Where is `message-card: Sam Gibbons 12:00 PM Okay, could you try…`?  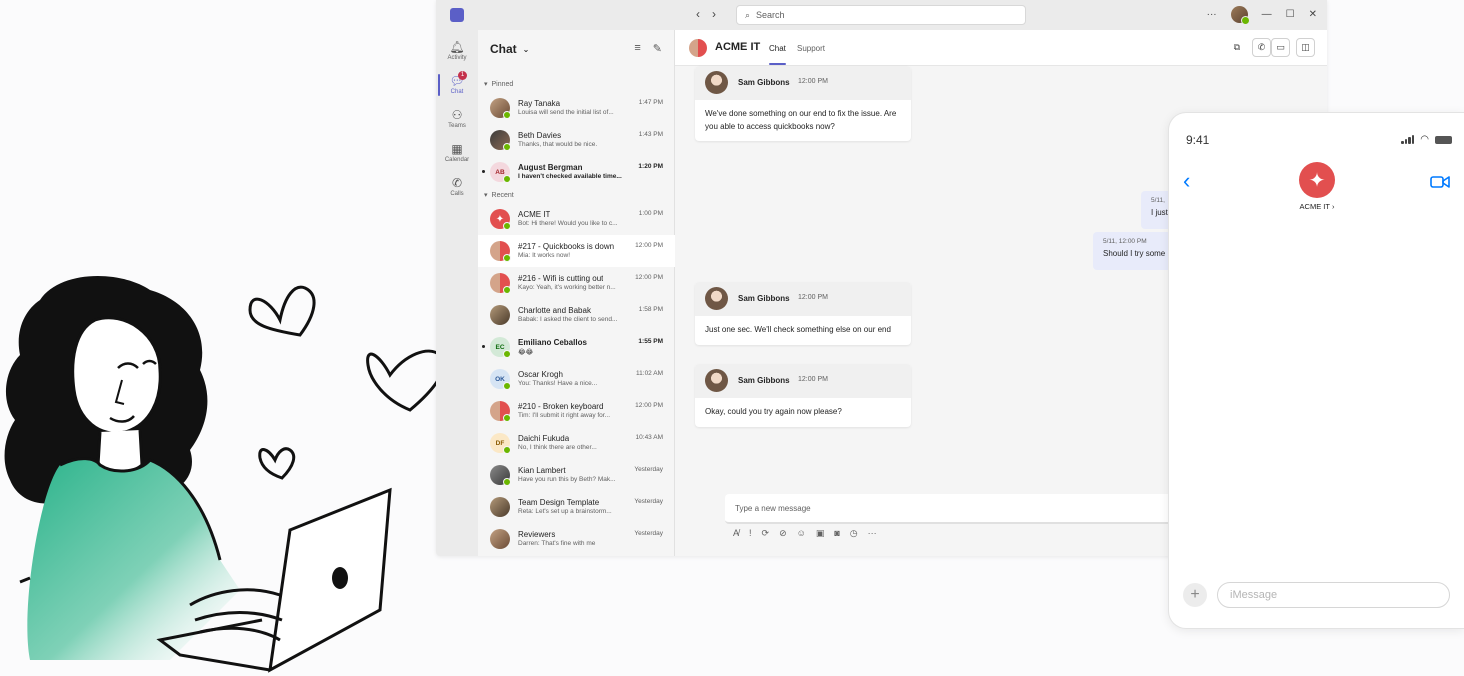
message-card: Sam Gibbons 12:00 PM Okay, could you try… is located at coordinates (803, 395).